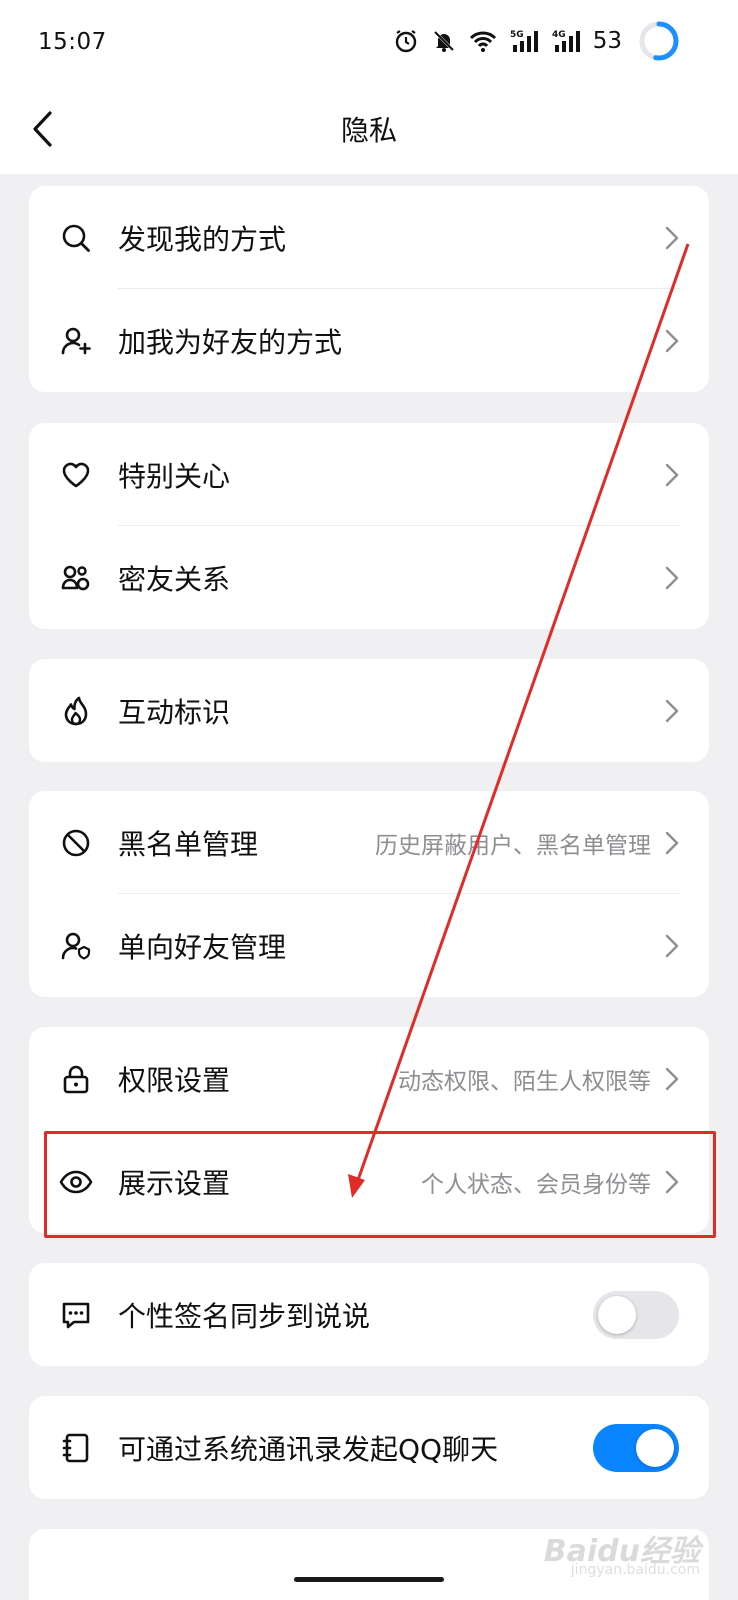  I want to click on nav-bar: 隐私, so click(369, 129).